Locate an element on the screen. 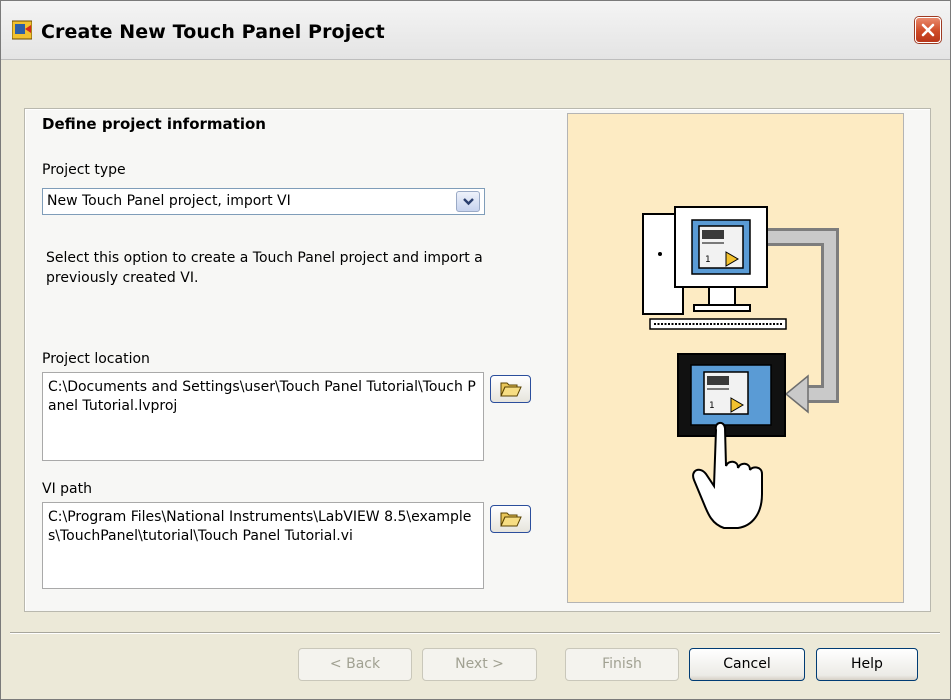 Image resolution: width=951 pixels, height=700 pixels. close-icon is located at coordinates (928, 30).